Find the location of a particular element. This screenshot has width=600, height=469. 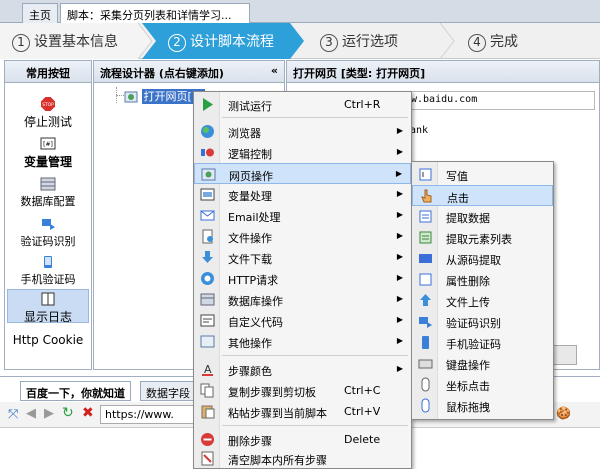

email-icon is located at coordinates (207, 215).